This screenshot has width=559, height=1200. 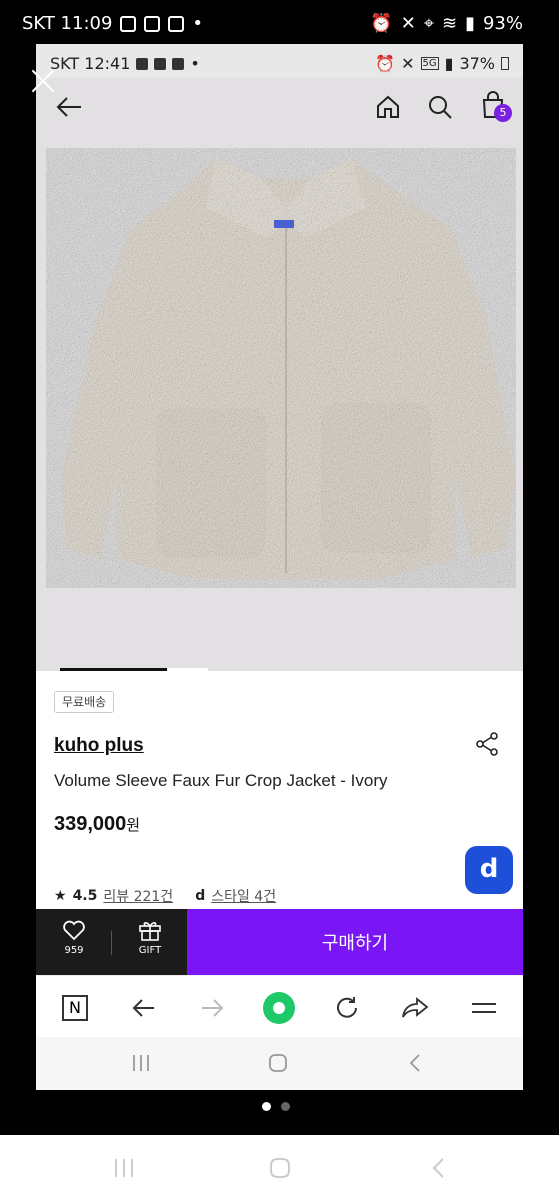 I want to click on cart-button: 5, so click(x=494, y=105).